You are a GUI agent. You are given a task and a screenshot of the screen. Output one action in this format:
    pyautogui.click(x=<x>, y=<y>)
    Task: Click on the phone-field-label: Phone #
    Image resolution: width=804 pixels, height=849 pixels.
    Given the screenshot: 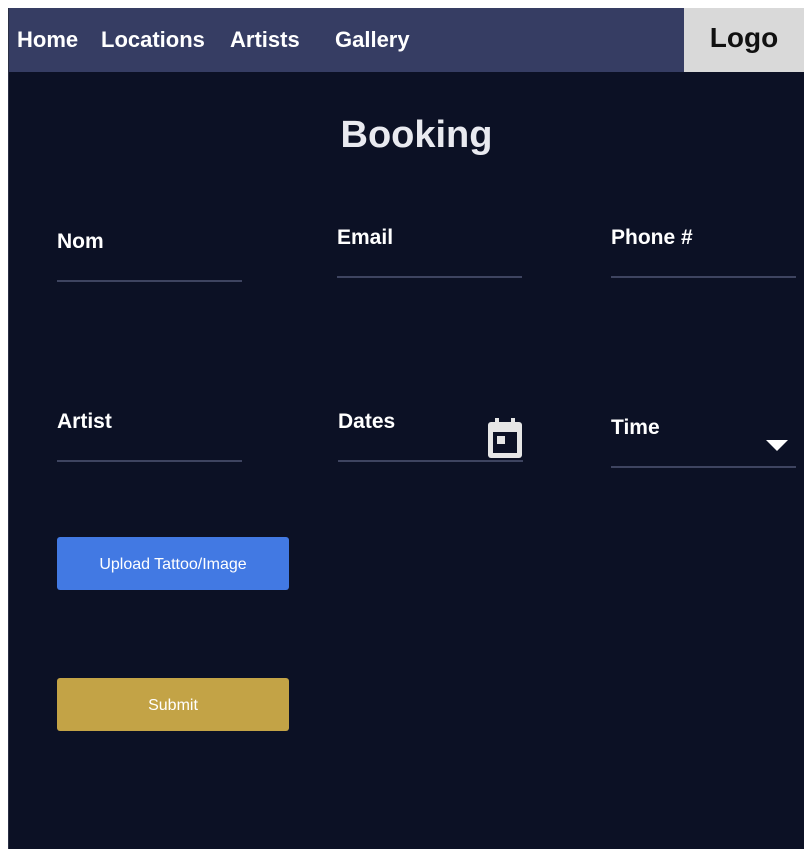 What is the action you would take?
    pyautogui.click(x=652, y=237)
    